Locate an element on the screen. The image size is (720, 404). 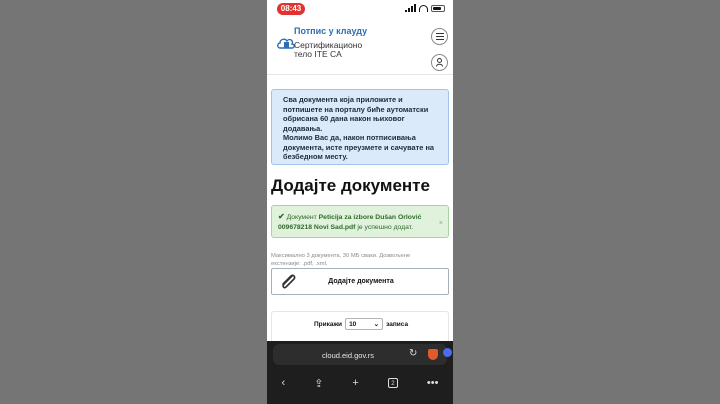
reload-icon: ↻ is located at coordinates (413, 353).